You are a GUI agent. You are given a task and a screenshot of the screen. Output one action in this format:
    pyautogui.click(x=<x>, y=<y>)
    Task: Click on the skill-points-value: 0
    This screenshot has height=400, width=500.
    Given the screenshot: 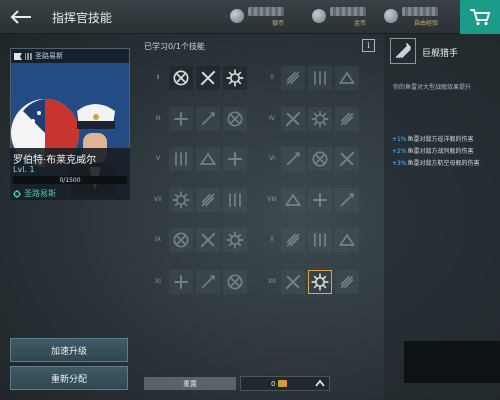 What is the action you would take?
    pyautogui.click(x=273, y=383)
    